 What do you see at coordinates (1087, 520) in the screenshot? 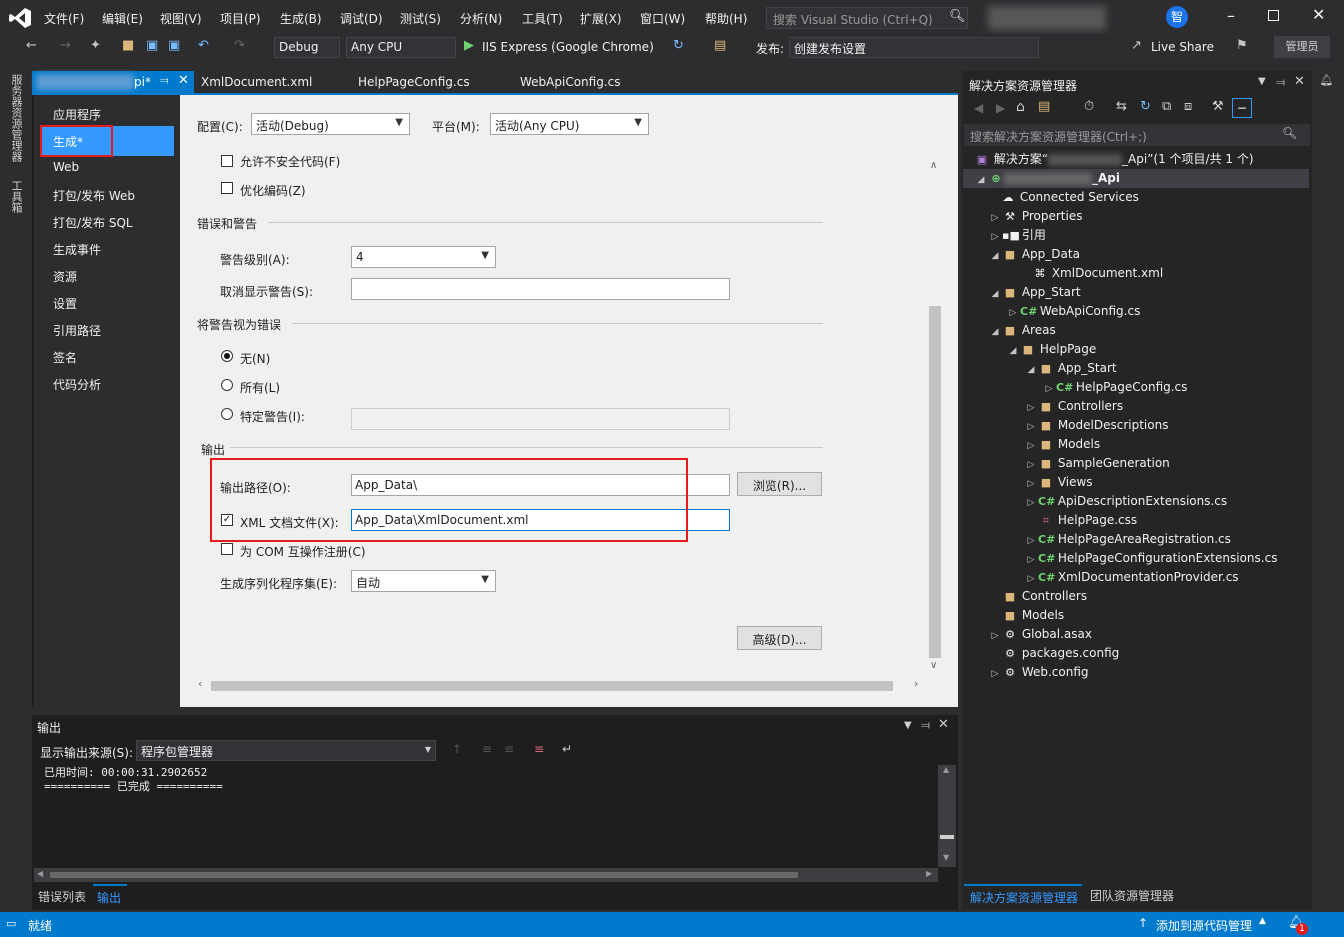
I see `tree-helppage-css: ⌗ HelpPage.css` at bounding box center [1087, 520].